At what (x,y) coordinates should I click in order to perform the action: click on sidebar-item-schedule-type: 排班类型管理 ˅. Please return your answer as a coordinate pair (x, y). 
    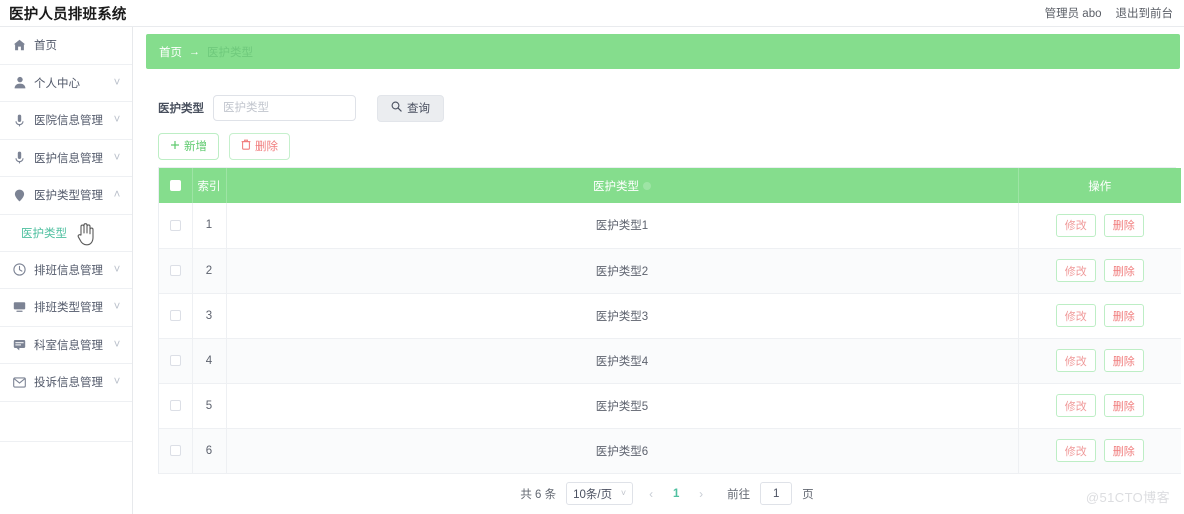
    Looking at the image, I should click on (66, 308).